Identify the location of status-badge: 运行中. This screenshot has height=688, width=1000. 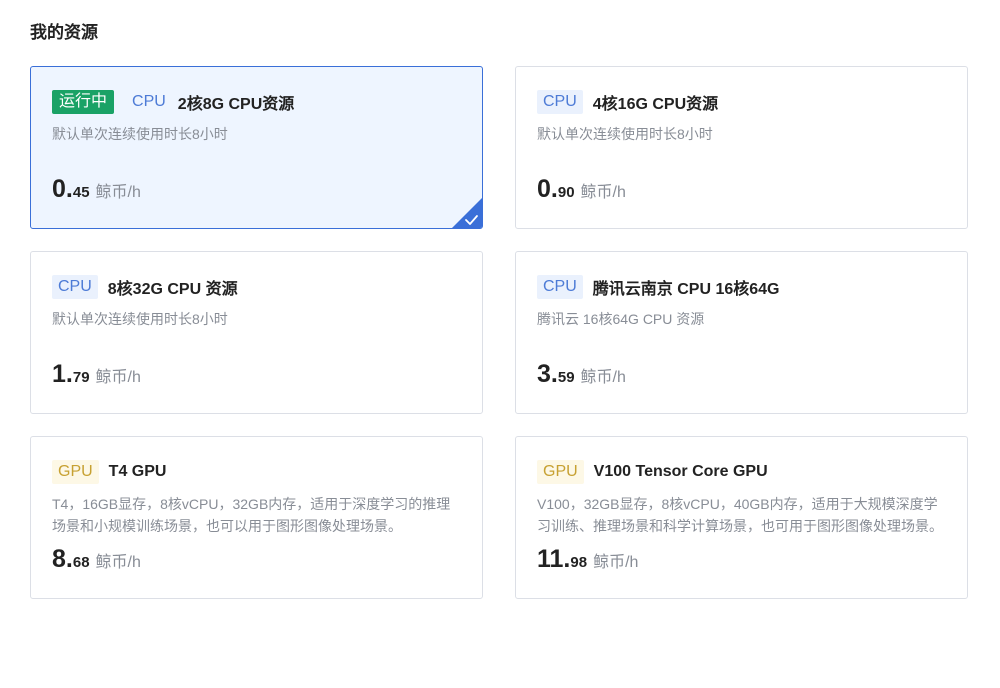
(83, 101).